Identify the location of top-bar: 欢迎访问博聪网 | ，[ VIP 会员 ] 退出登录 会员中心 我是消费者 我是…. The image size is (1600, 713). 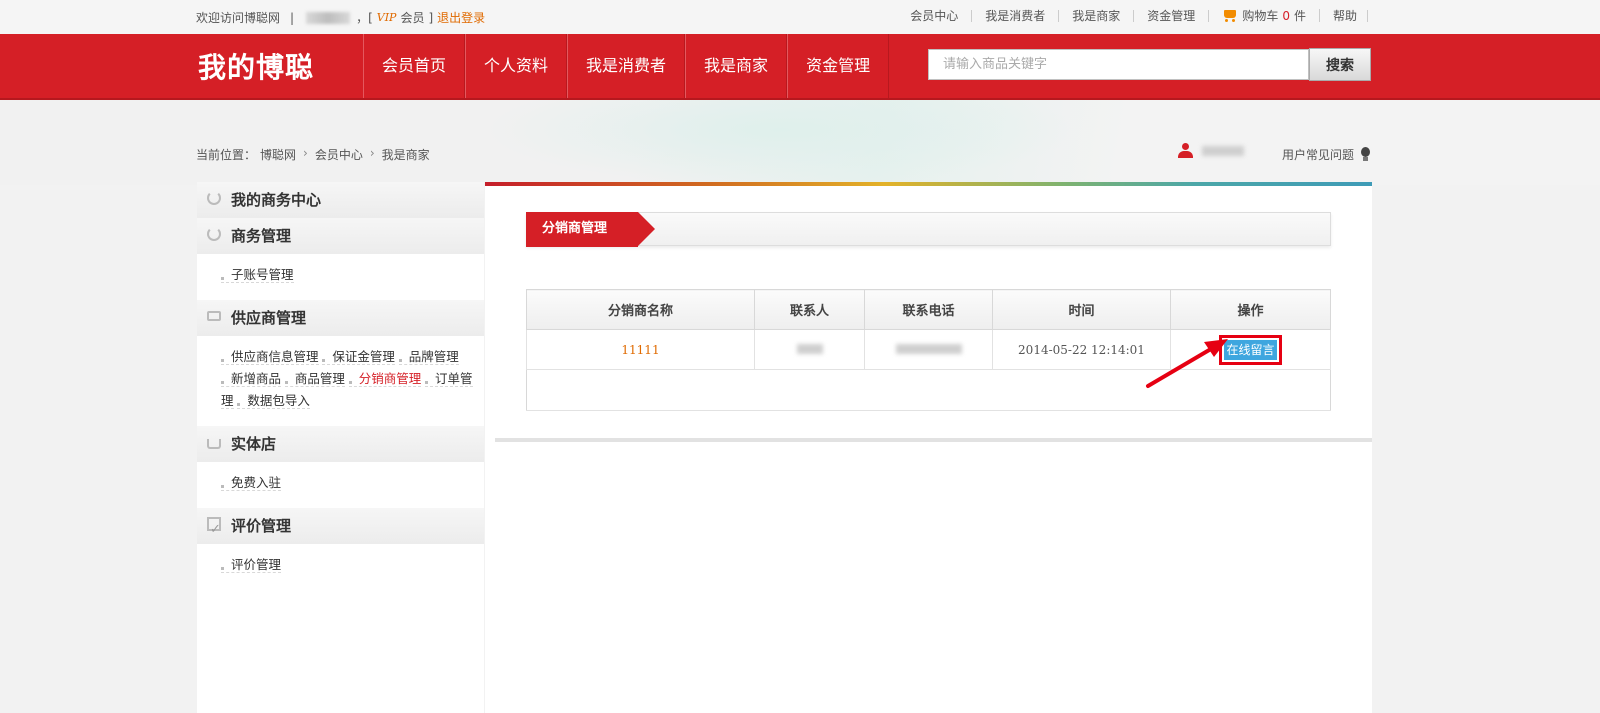
(800, 17).